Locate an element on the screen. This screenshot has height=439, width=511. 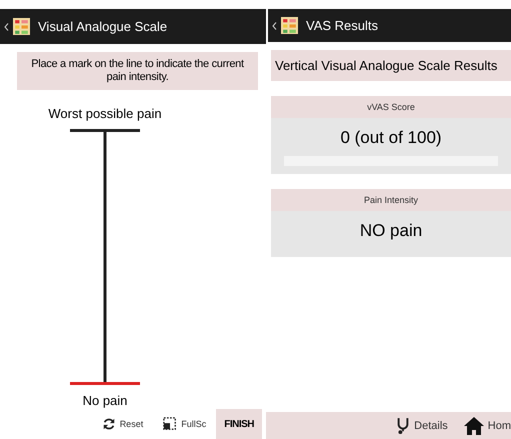
details-button: Details is located at coordinates (422, 425).